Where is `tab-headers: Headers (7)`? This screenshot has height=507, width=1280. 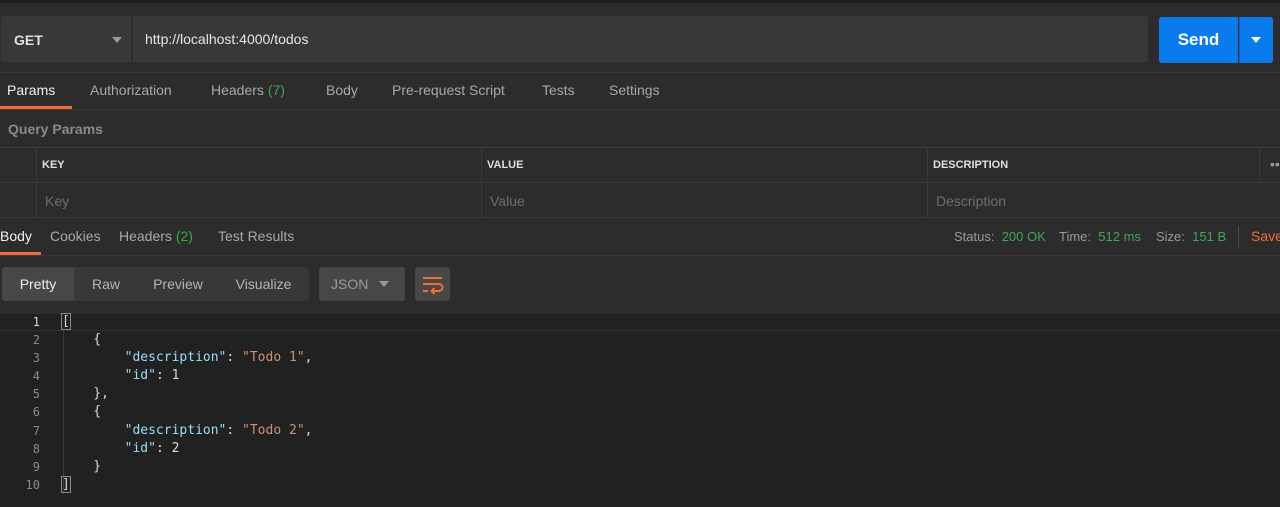 tab-headers: Headers (7) is located at coordinates (248, 90).